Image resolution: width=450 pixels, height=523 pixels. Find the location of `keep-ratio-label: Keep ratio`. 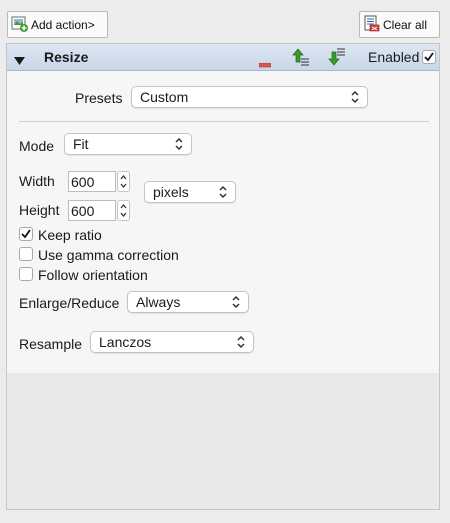

keep-ratio-label: Keep ratio is located at coordinates (70, 235).